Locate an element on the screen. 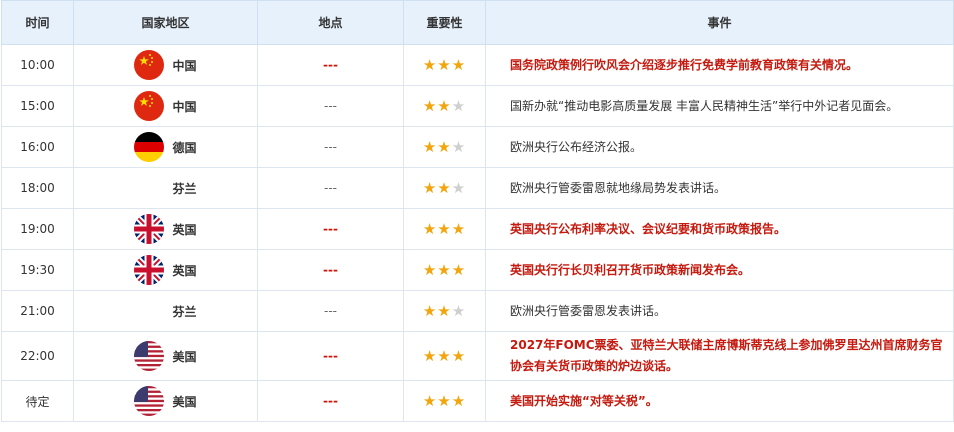 The width and height of the screenshot is (954, 432). time-cell: 待定 is located at coordinates (37, 401).